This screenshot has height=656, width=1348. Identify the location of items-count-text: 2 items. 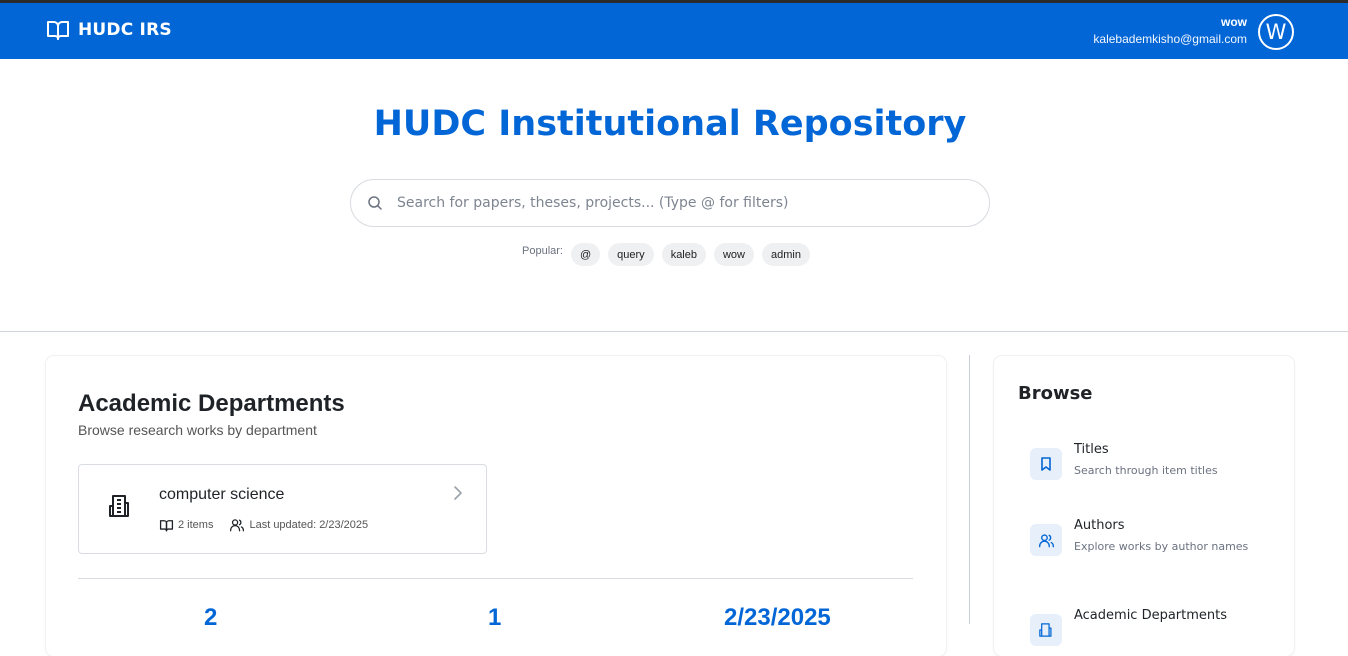
(196, 525).